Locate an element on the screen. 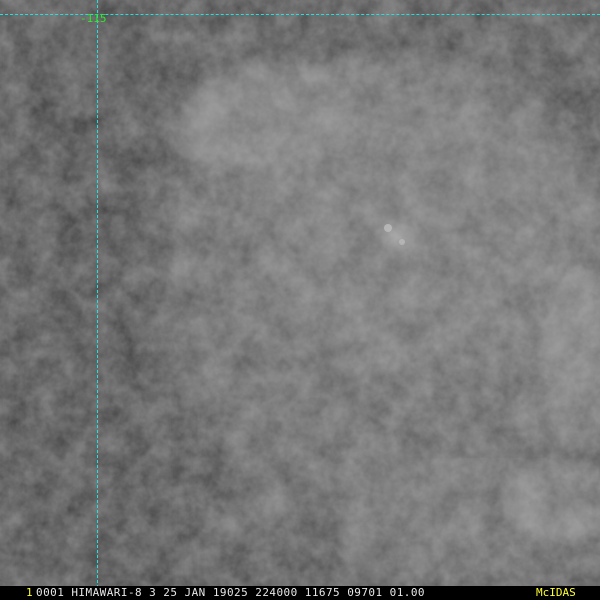 This screenshot has height=600, width=600. longitude-label: -115 is located at coordinates (93, 18).